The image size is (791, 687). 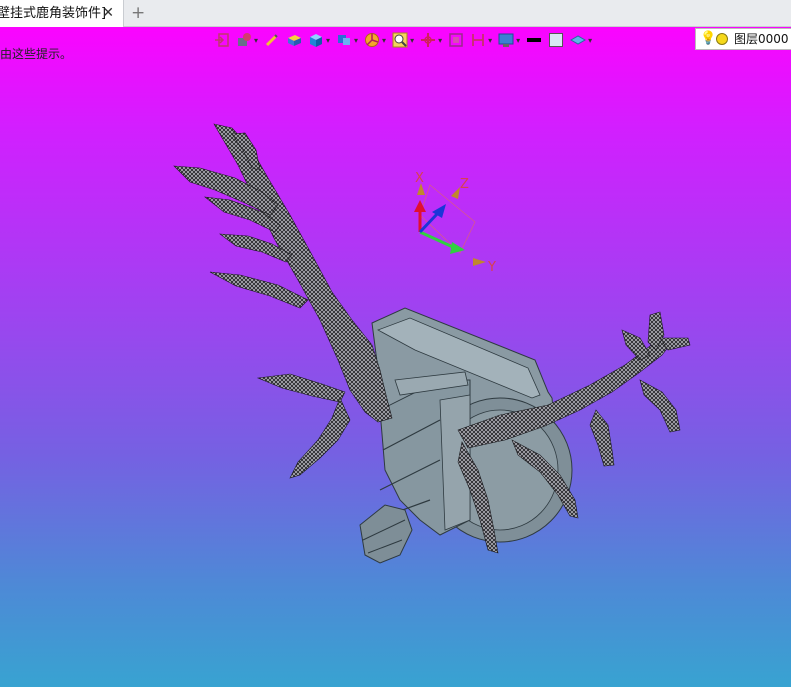 What do you see at coordinates (455, 223) in the screenshot?
I see `coordinate-triad: X Z Y` at bounding box center [455, 223].